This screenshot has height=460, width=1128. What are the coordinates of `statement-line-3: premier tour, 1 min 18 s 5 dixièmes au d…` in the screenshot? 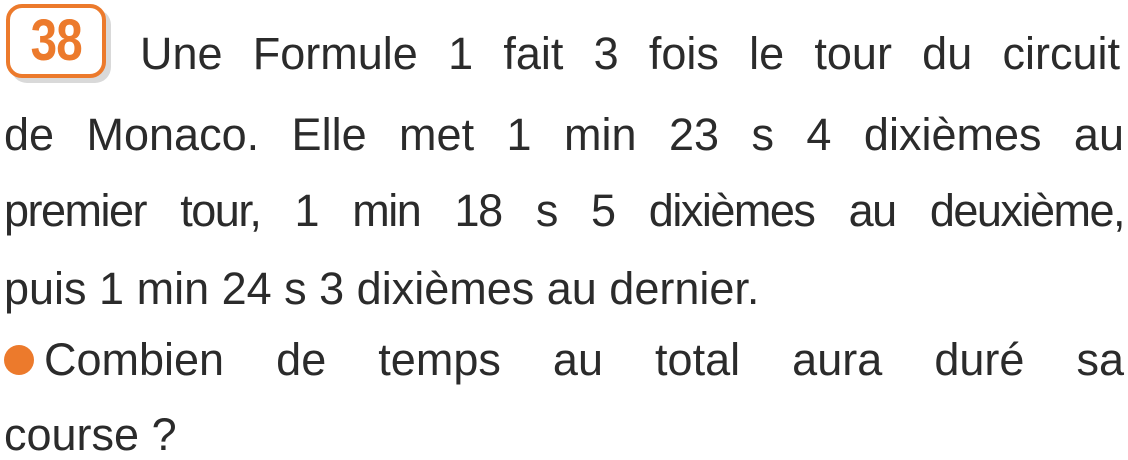 It's located at (565, 210).